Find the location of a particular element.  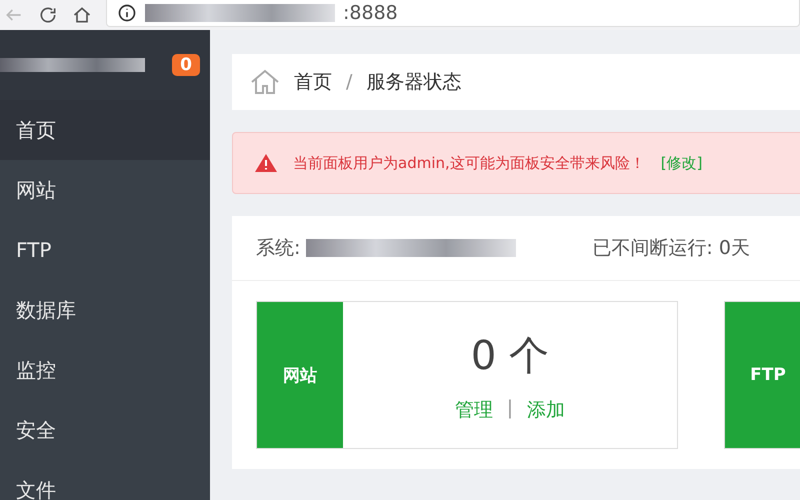

stat-count: 0 个 is located at coordinates (510, 356).